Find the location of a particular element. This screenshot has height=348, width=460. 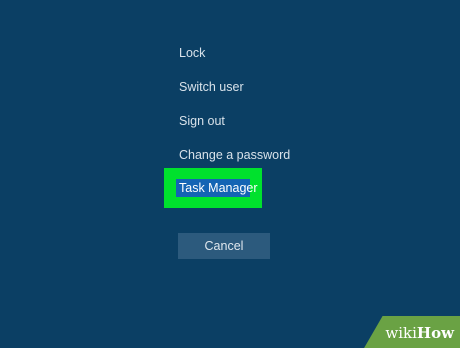

wikihow-watermark: wikiHow is located at coordinates (410, 332).